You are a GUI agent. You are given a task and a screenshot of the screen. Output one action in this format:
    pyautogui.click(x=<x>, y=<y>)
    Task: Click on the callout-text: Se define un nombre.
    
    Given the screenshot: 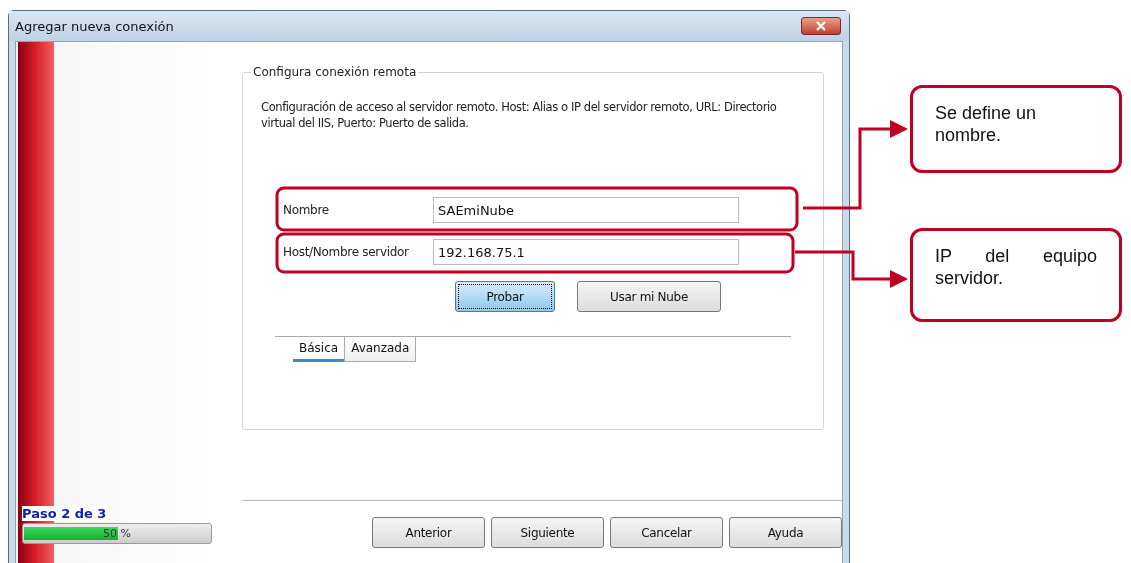 What is the action you would take?
    pyautogui.click(x=1016, y=129)
    